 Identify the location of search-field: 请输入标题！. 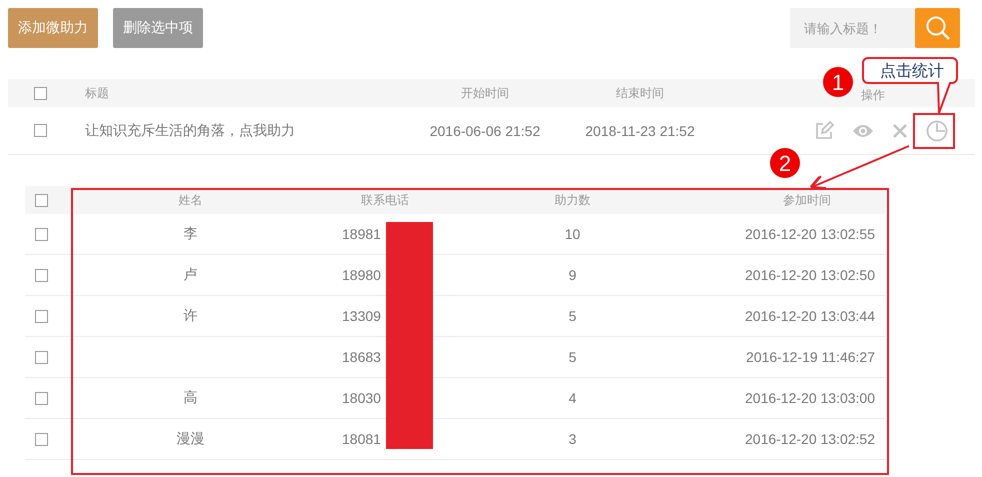
(852, 28).